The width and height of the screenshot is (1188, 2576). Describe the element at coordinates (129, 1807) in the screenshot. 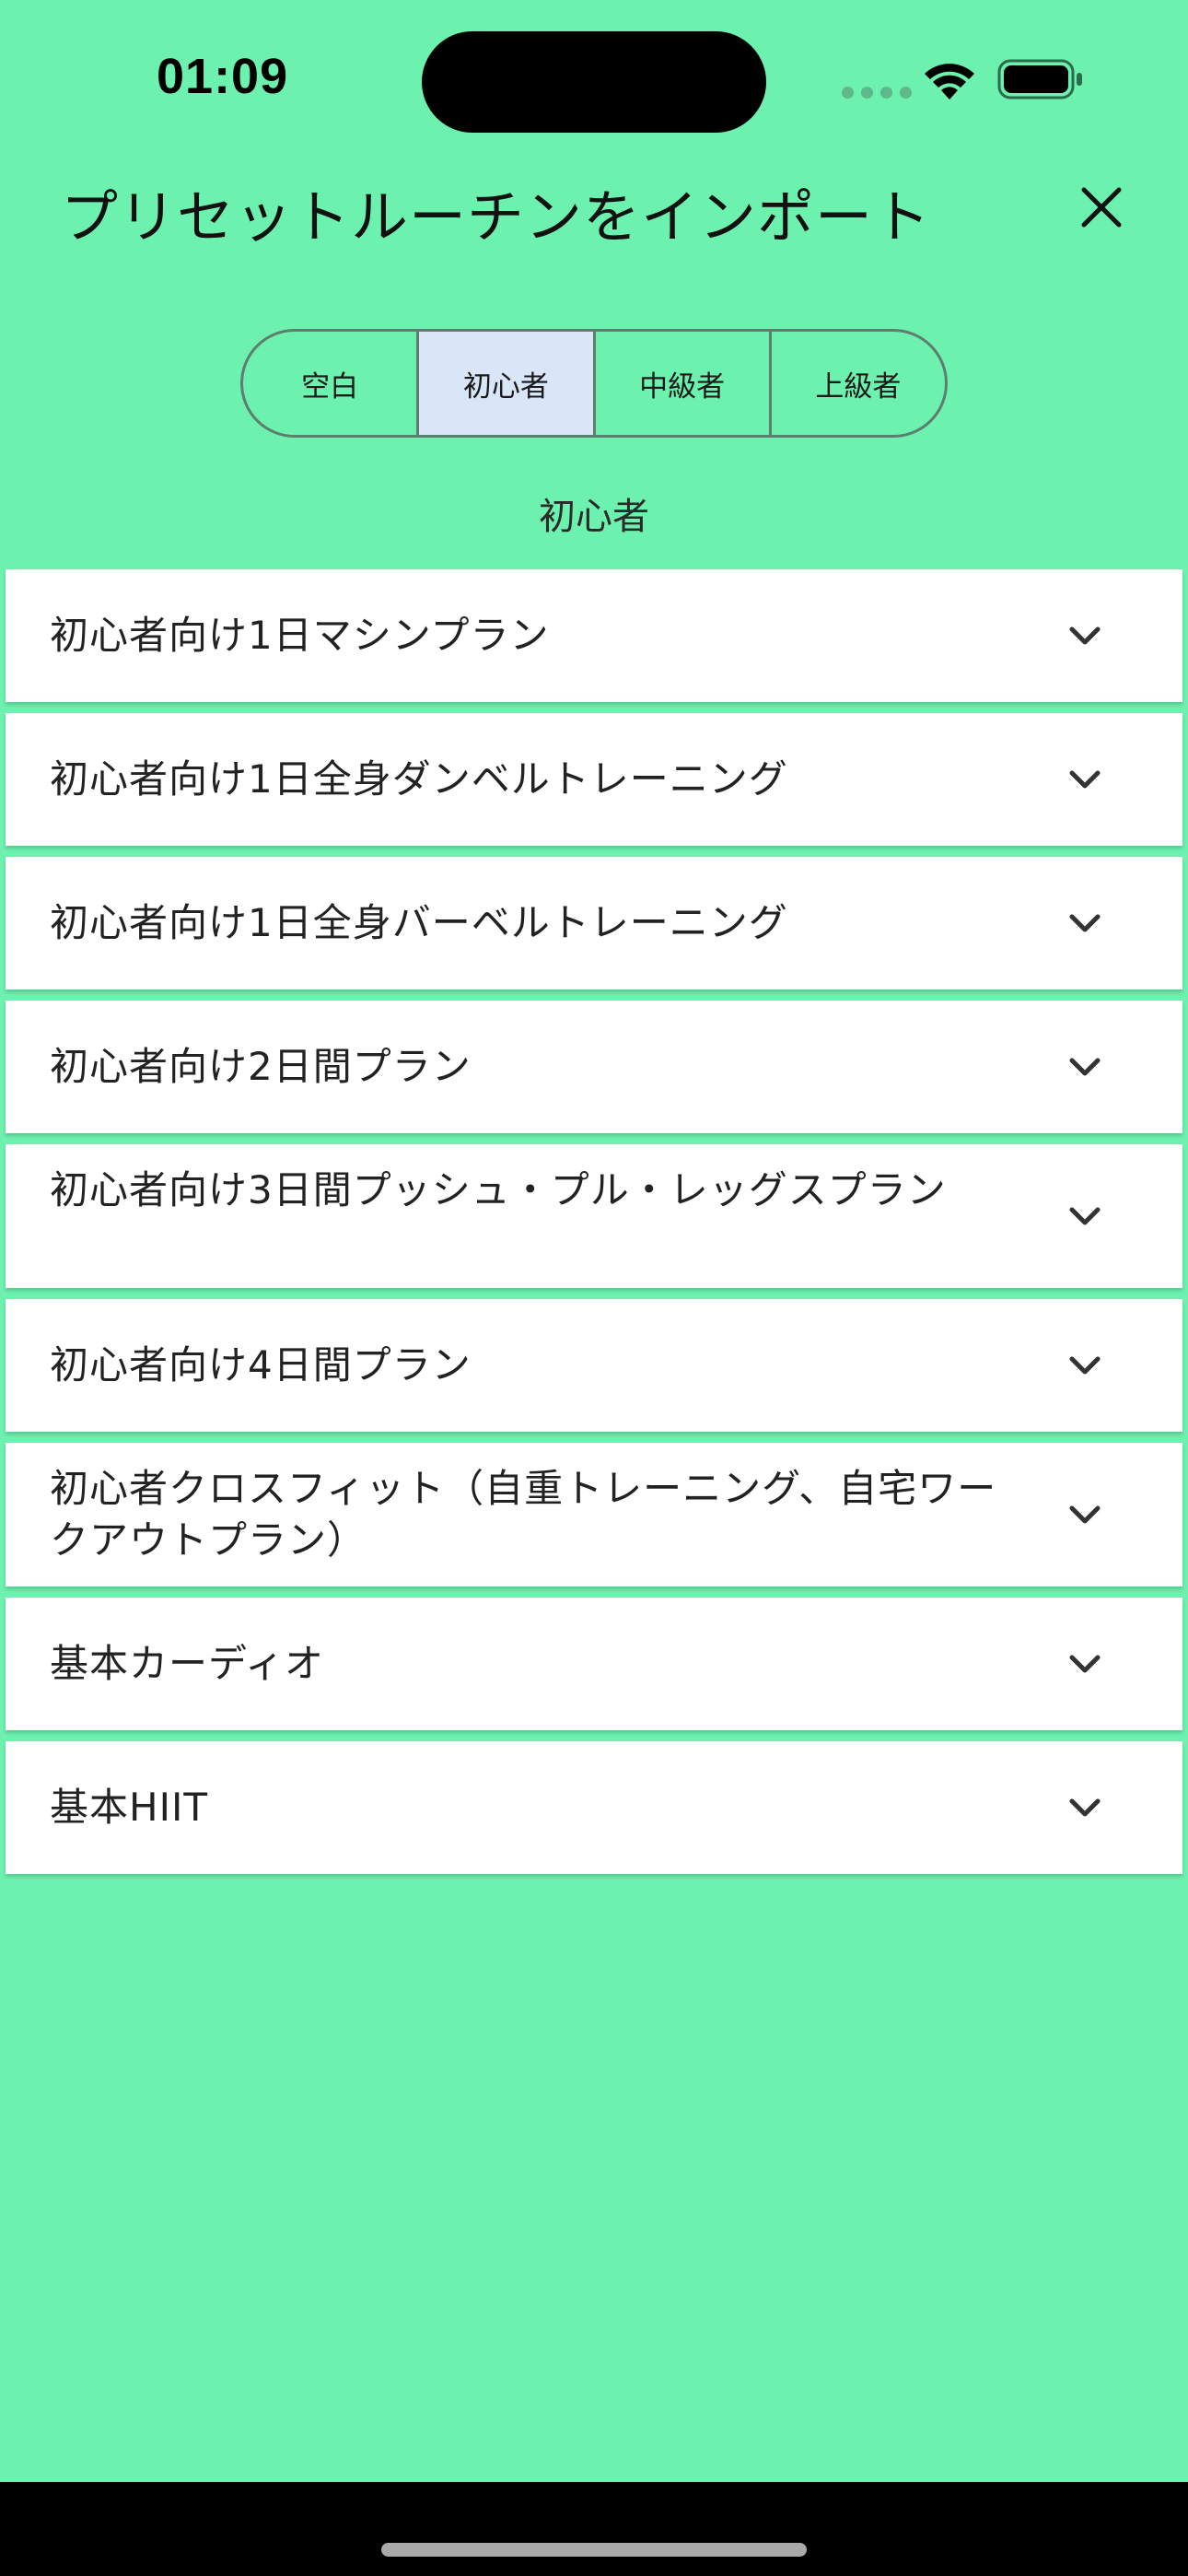

I see `list-item-label: 基本HIIT` at that location.